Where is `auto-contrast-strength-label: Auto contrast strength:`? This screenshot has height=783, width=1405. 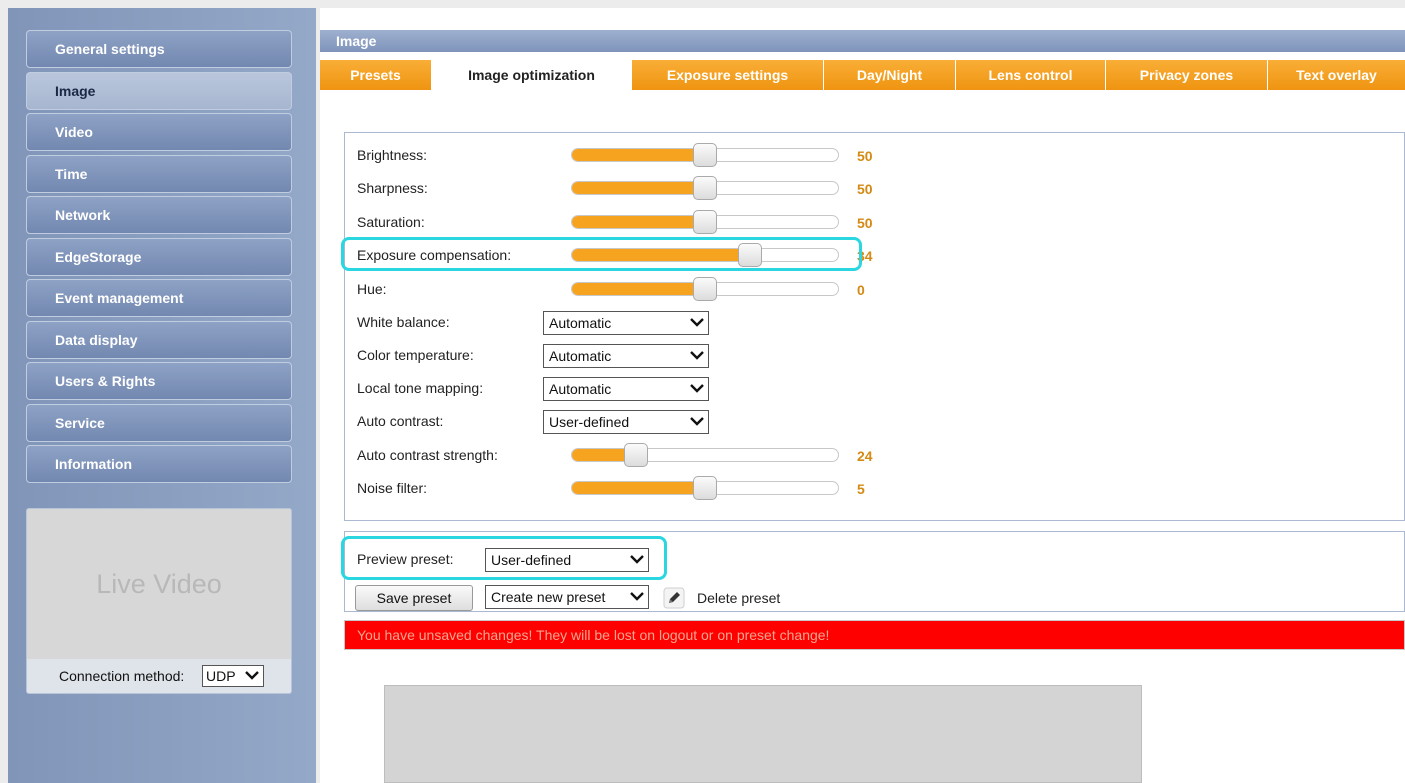 auto-contrast-strength-label: Auto contrast strength: is located at coordinates (427, 455).